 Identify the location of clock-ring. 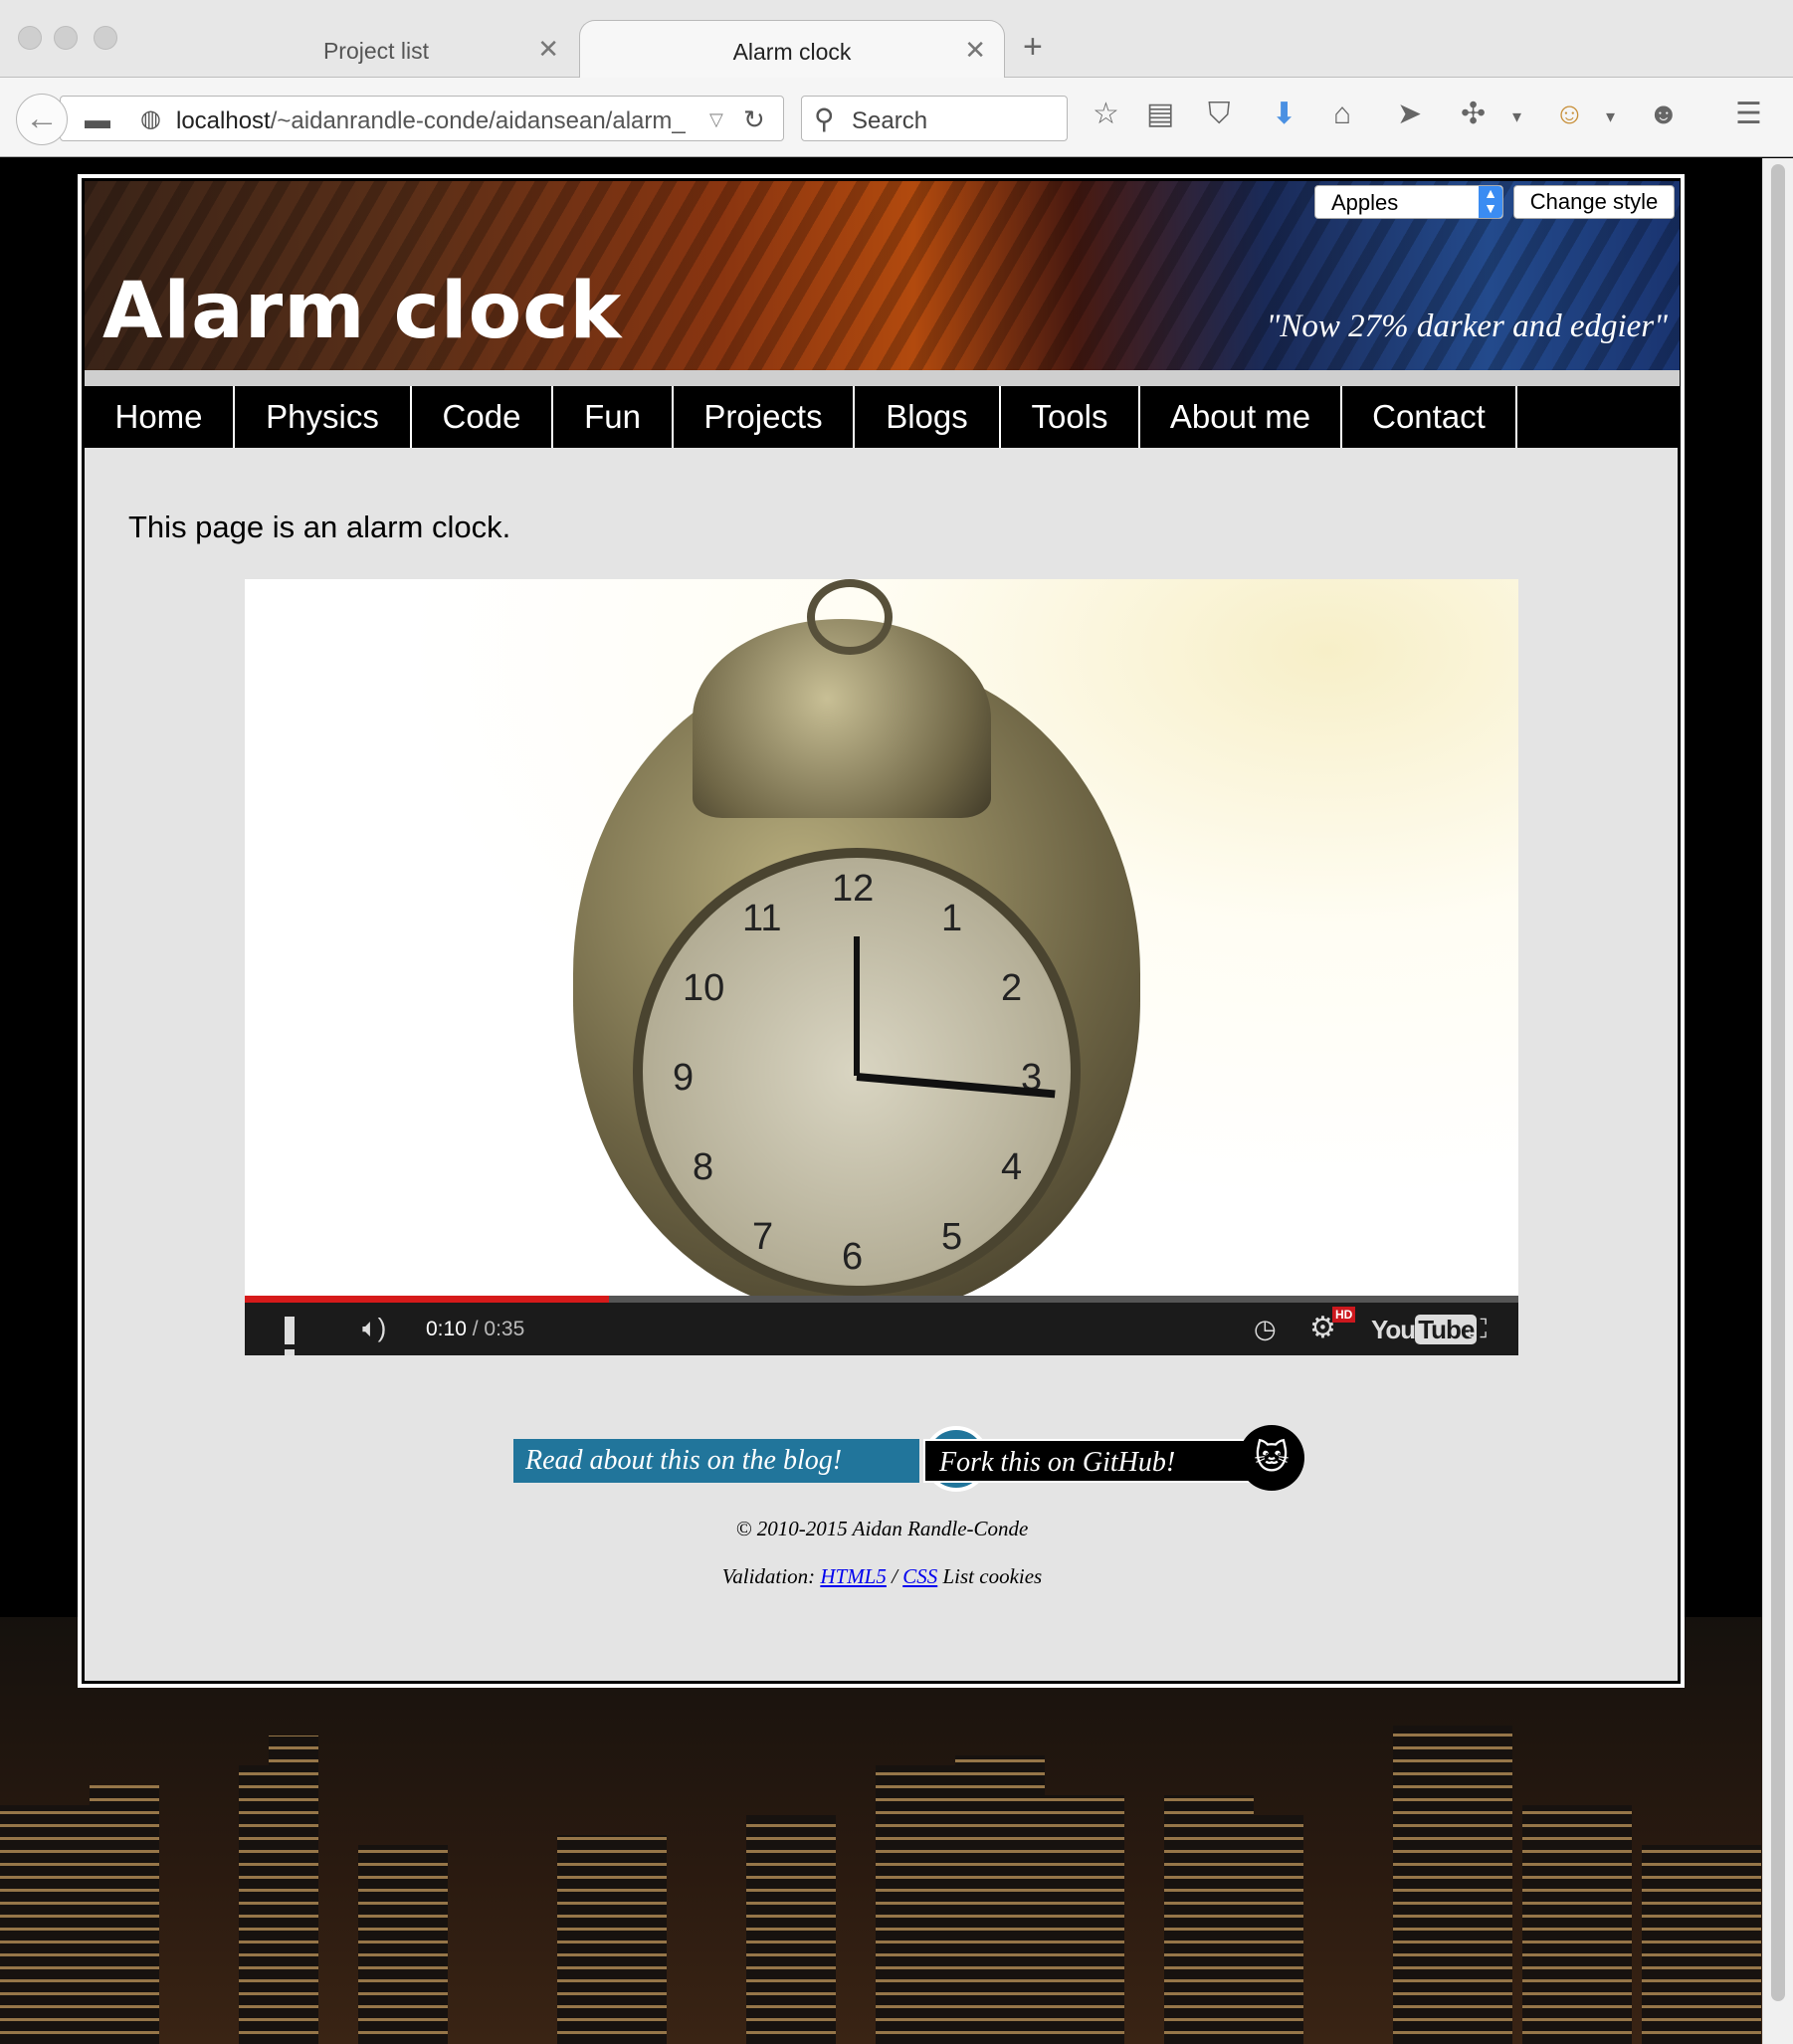
(850, 617).